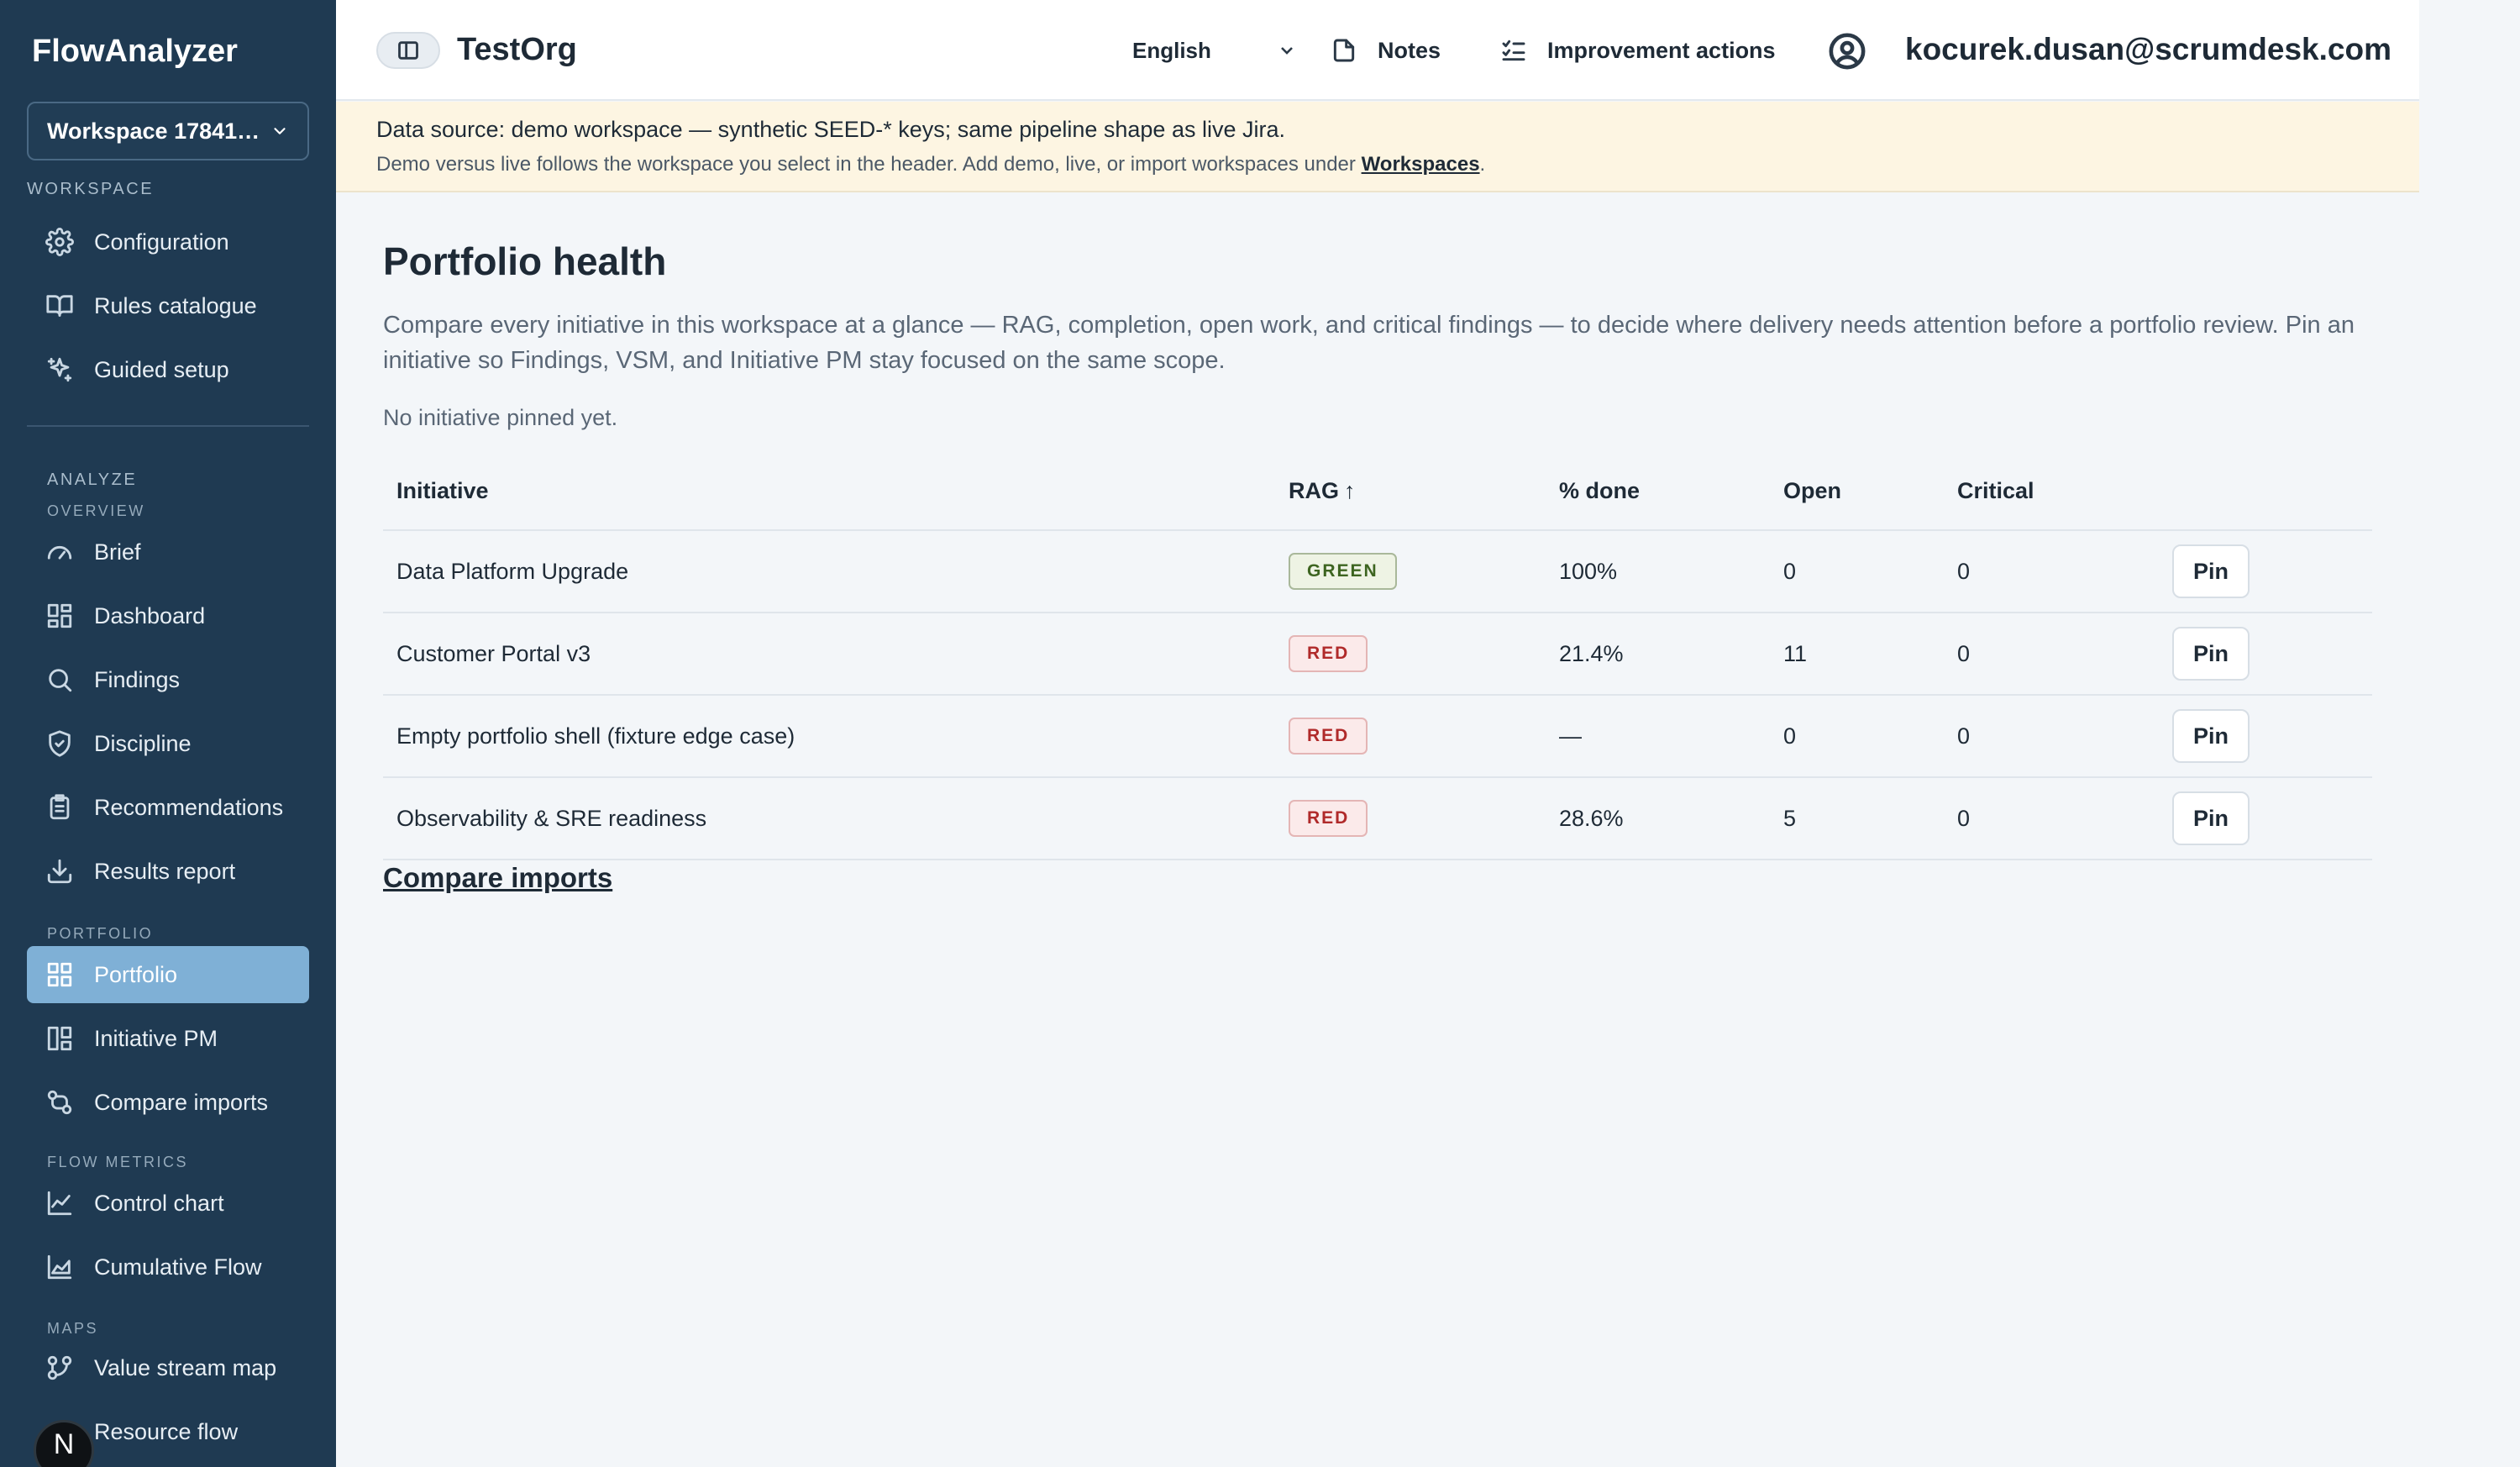  I want to click on list-checks-icon, so click(1513, 50).